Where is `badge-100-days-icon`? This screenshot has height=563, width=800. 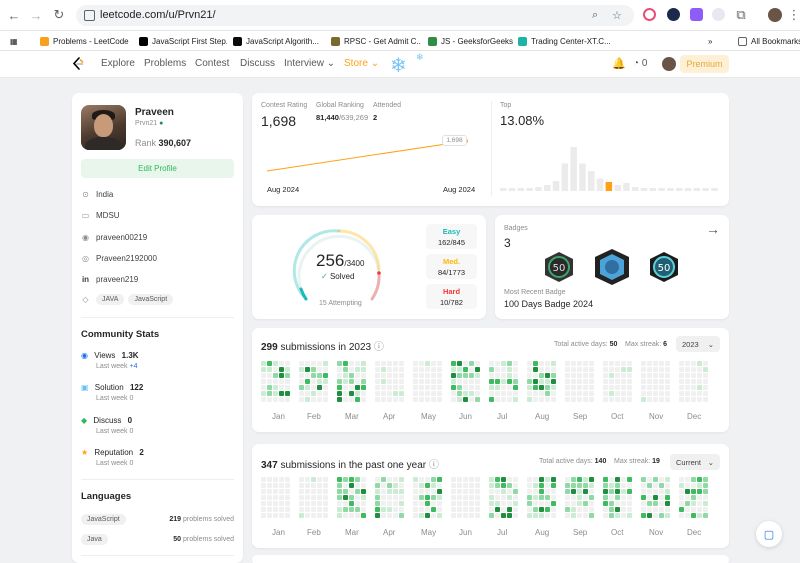 badge-100-days-icon is located at coordinates (612, 267).